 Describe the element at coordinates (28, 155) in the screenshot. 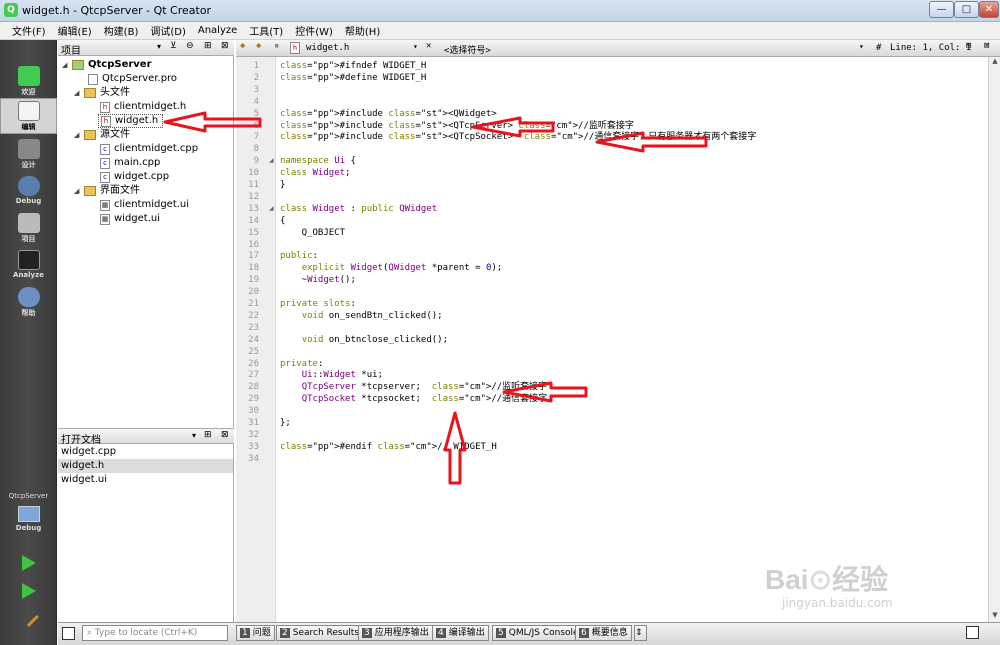

I see `mode-design: 设计` at that location.